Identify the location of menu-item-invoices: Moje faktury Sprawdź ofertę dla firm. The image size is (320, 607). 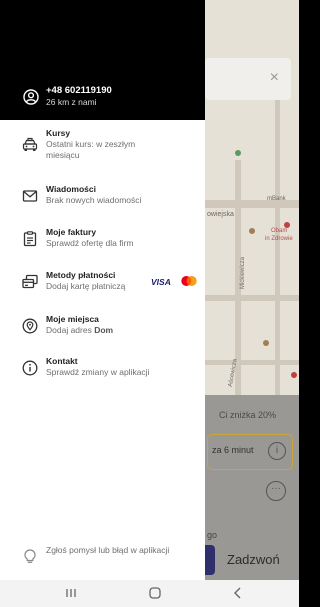
(102, 240).